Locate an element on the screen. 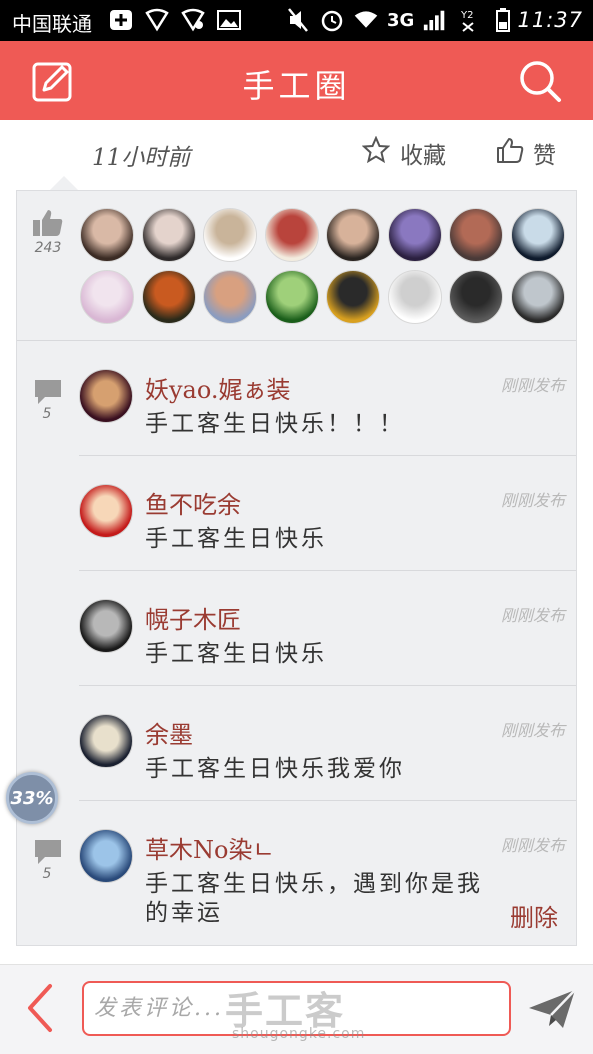 This screenshot has width=593, height=1054. mute-icon is located at coordinates (298, 20).